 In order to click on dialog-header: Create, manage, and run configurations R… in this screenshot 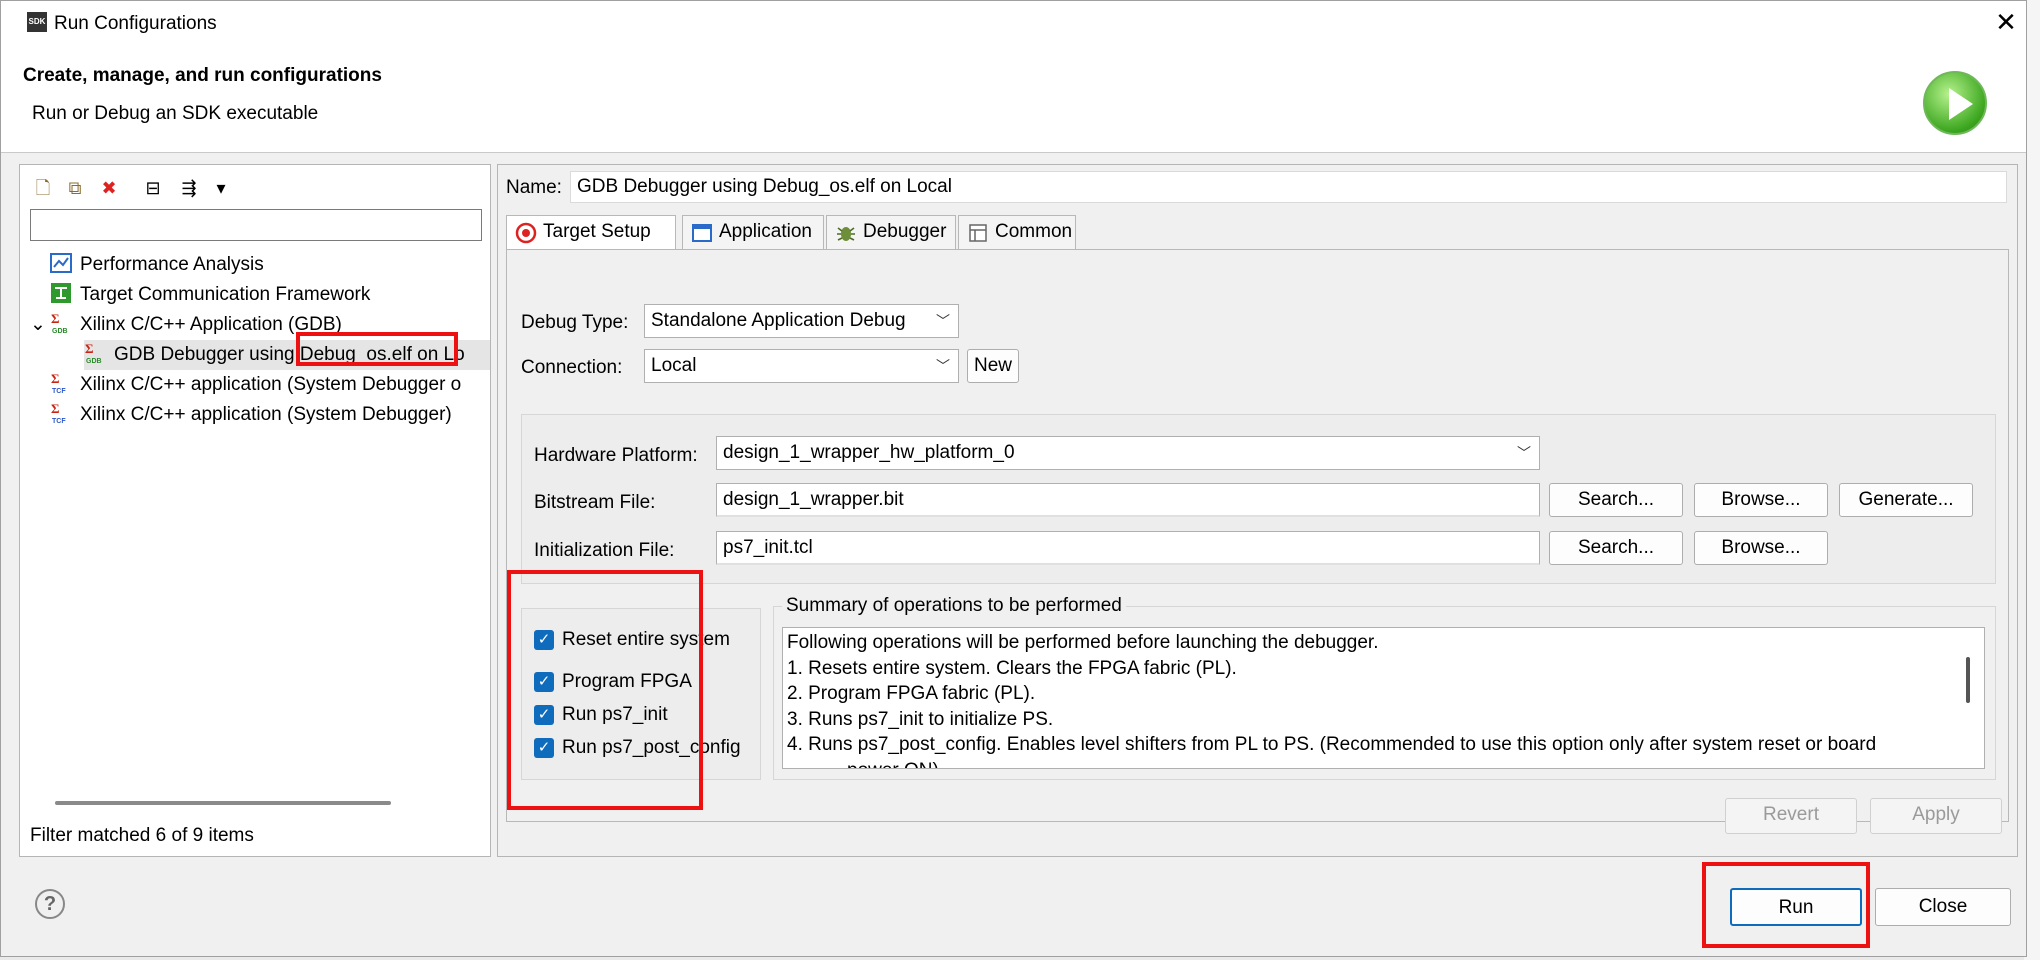, I will do `click(1013, 100)`.